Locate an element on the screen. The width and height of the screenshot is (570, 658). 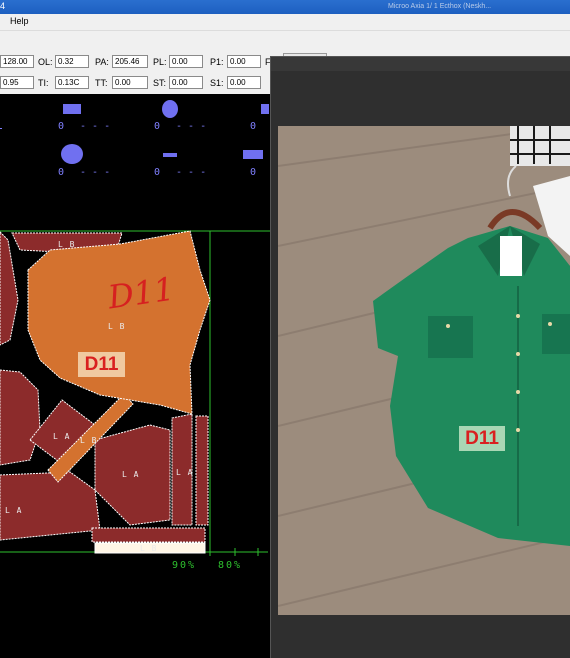
style-code-tag-photo: D11 is located at coordinates (482, 438).